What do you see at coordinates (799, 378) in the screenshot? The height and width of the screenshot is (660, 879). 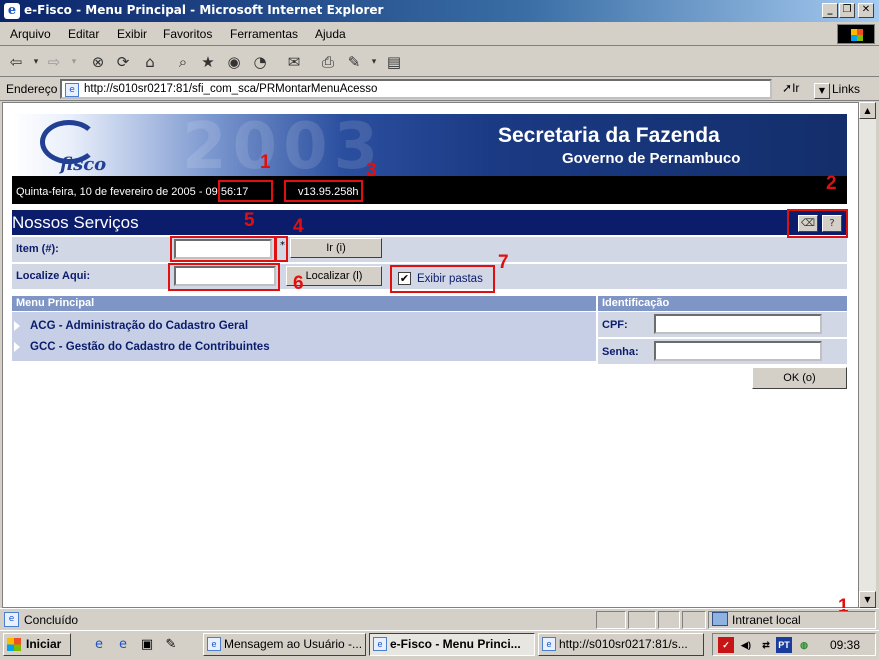 I see `ok-button: OK (o)` at bounding box center [799, 378].